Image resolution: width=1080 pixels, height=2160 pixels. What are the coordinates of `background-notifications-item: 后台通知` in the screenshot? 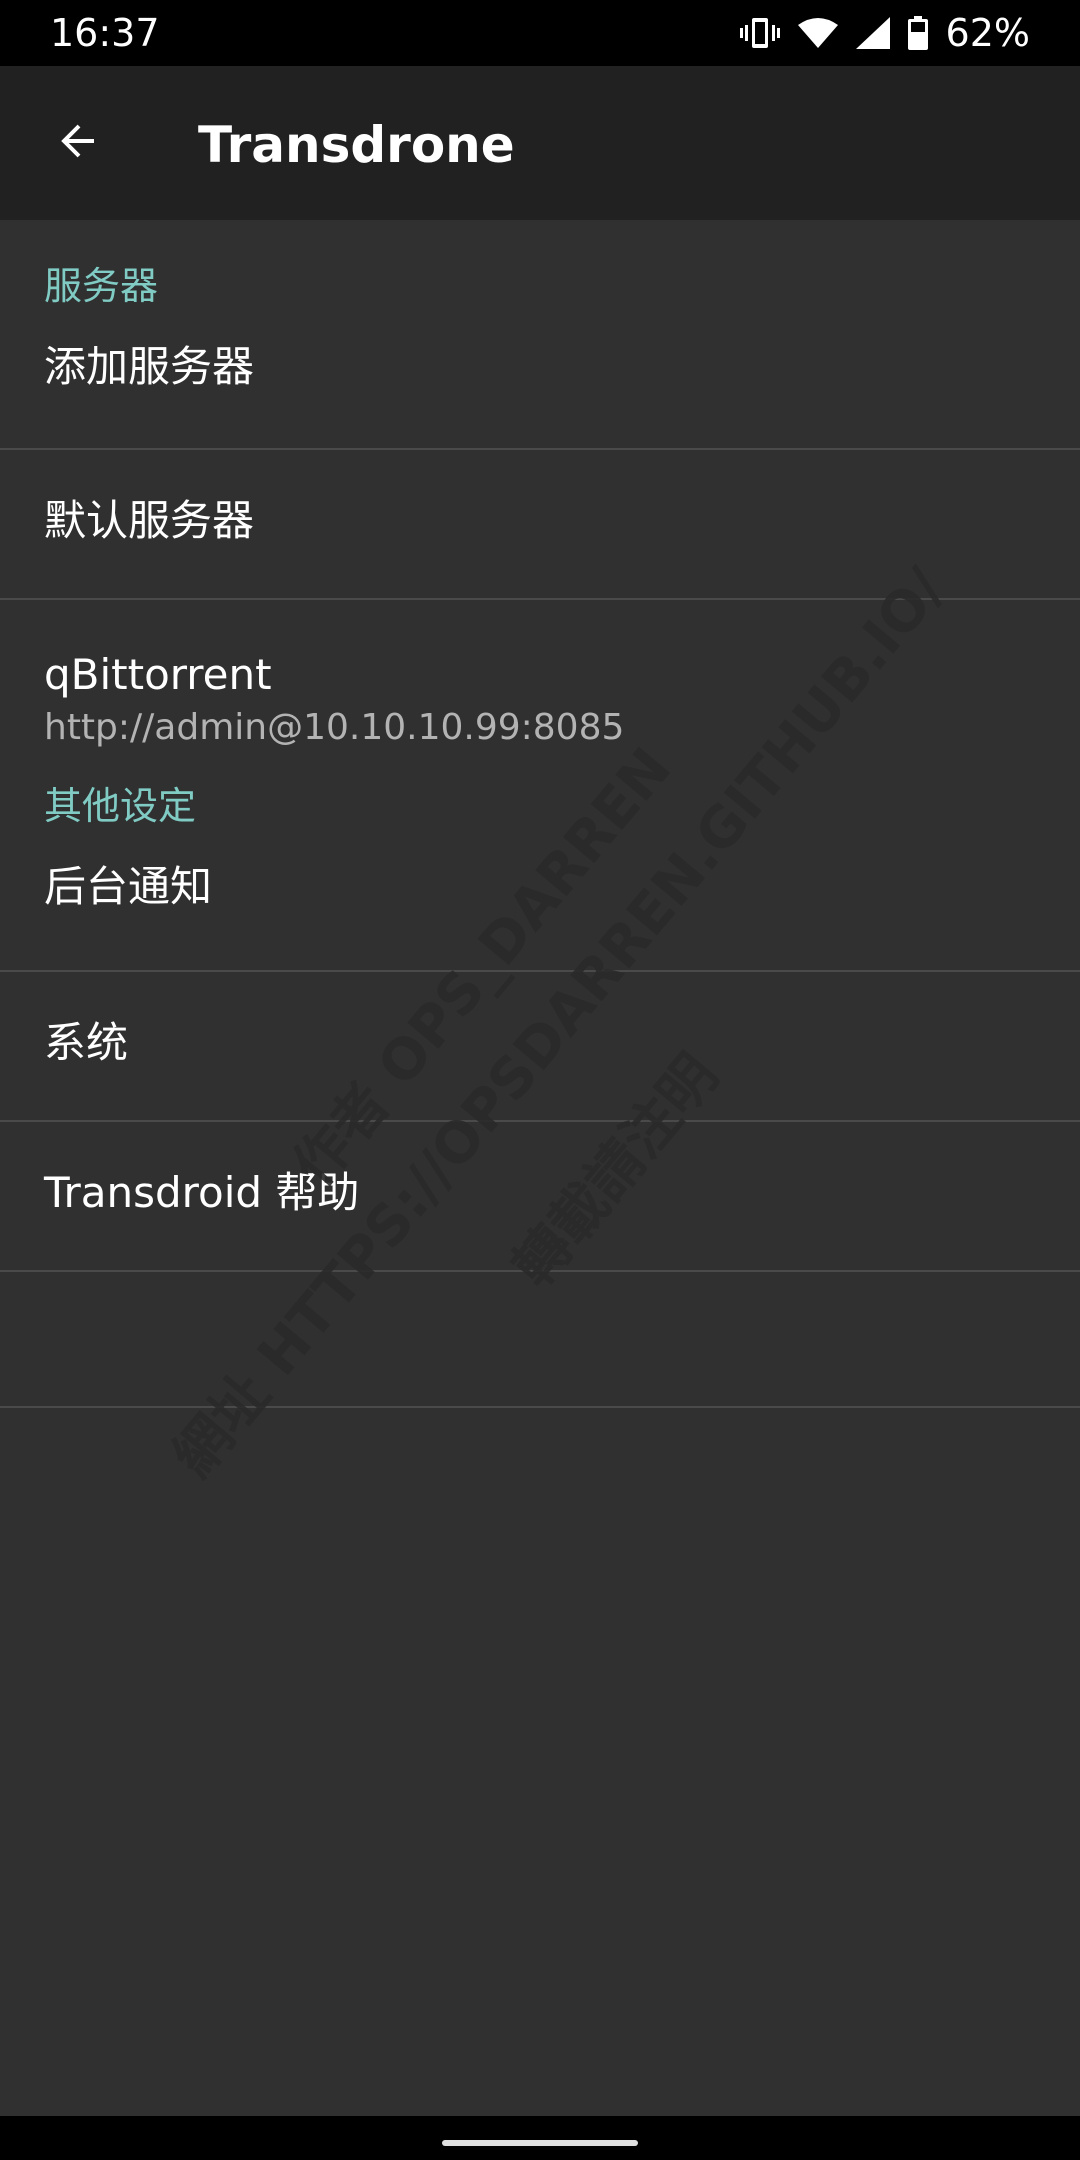 It's located at (540, 912).